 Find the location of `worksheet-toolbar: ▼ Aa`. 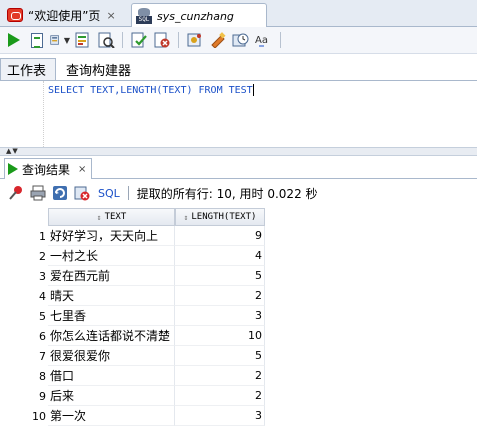

worksheet-toolbar: ▼ Aa is located at coordinates (238, 40).